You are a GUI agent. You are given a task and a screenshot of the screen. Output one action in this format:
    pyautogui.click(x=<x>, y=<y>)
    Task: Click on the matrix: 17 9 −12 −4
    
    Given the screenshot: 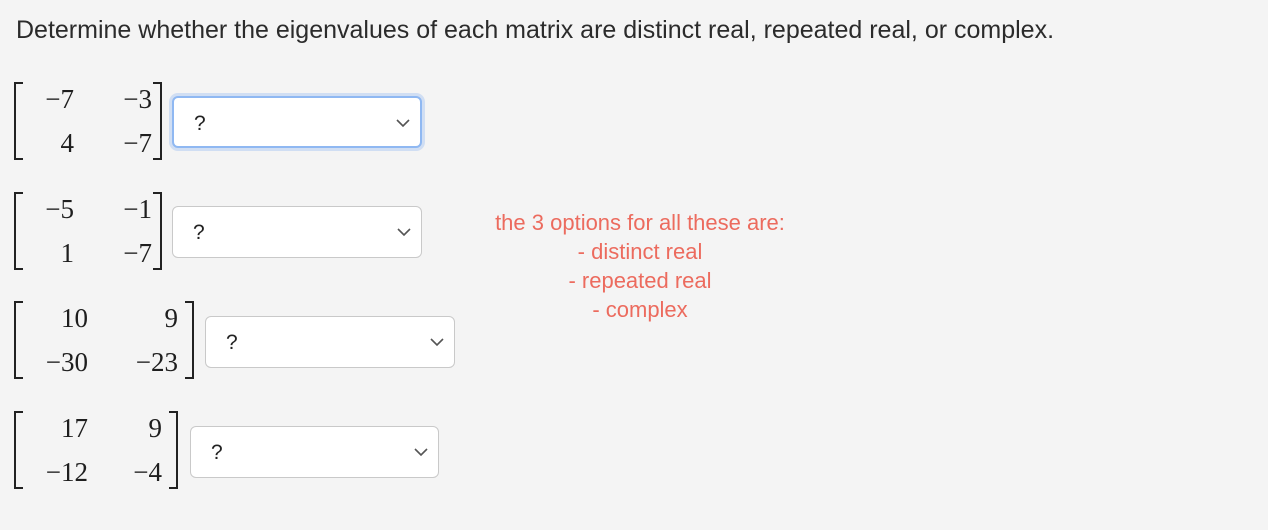 What is the action you would take?
    pyautogui.click(x=96, y=450)
    